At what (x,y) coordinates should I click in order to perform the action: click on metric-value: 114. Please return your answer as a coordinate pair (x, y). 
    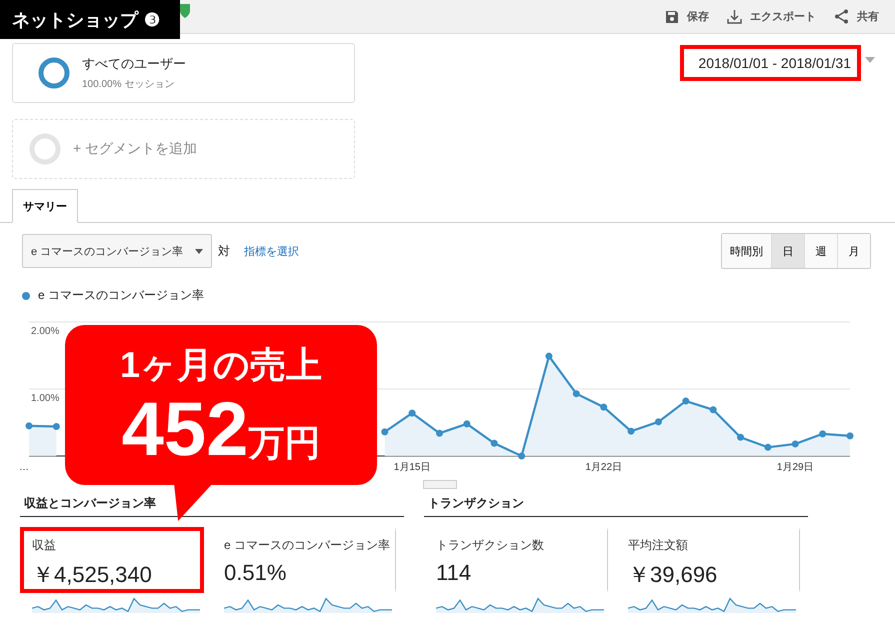
    Looking at the image, I should click on (454, 573).